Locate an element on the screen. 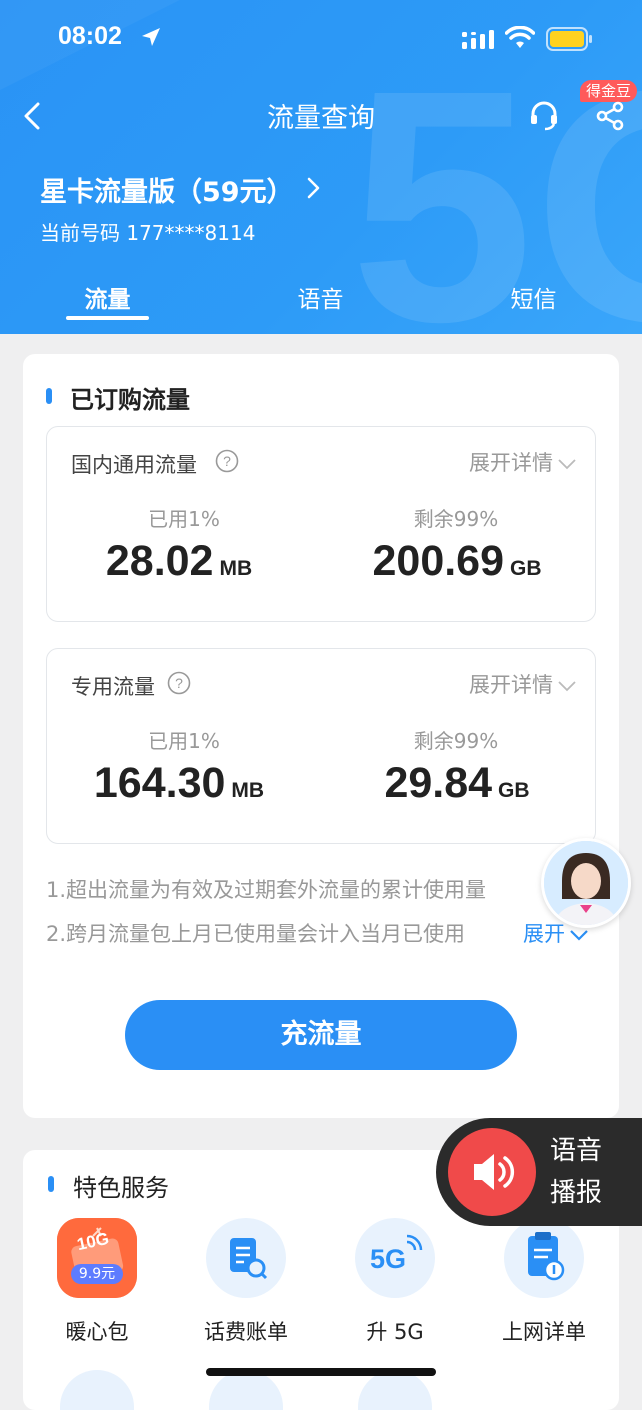  voice-broadcast-panel: 语音 播报 is located at coordinates (539, 1172).